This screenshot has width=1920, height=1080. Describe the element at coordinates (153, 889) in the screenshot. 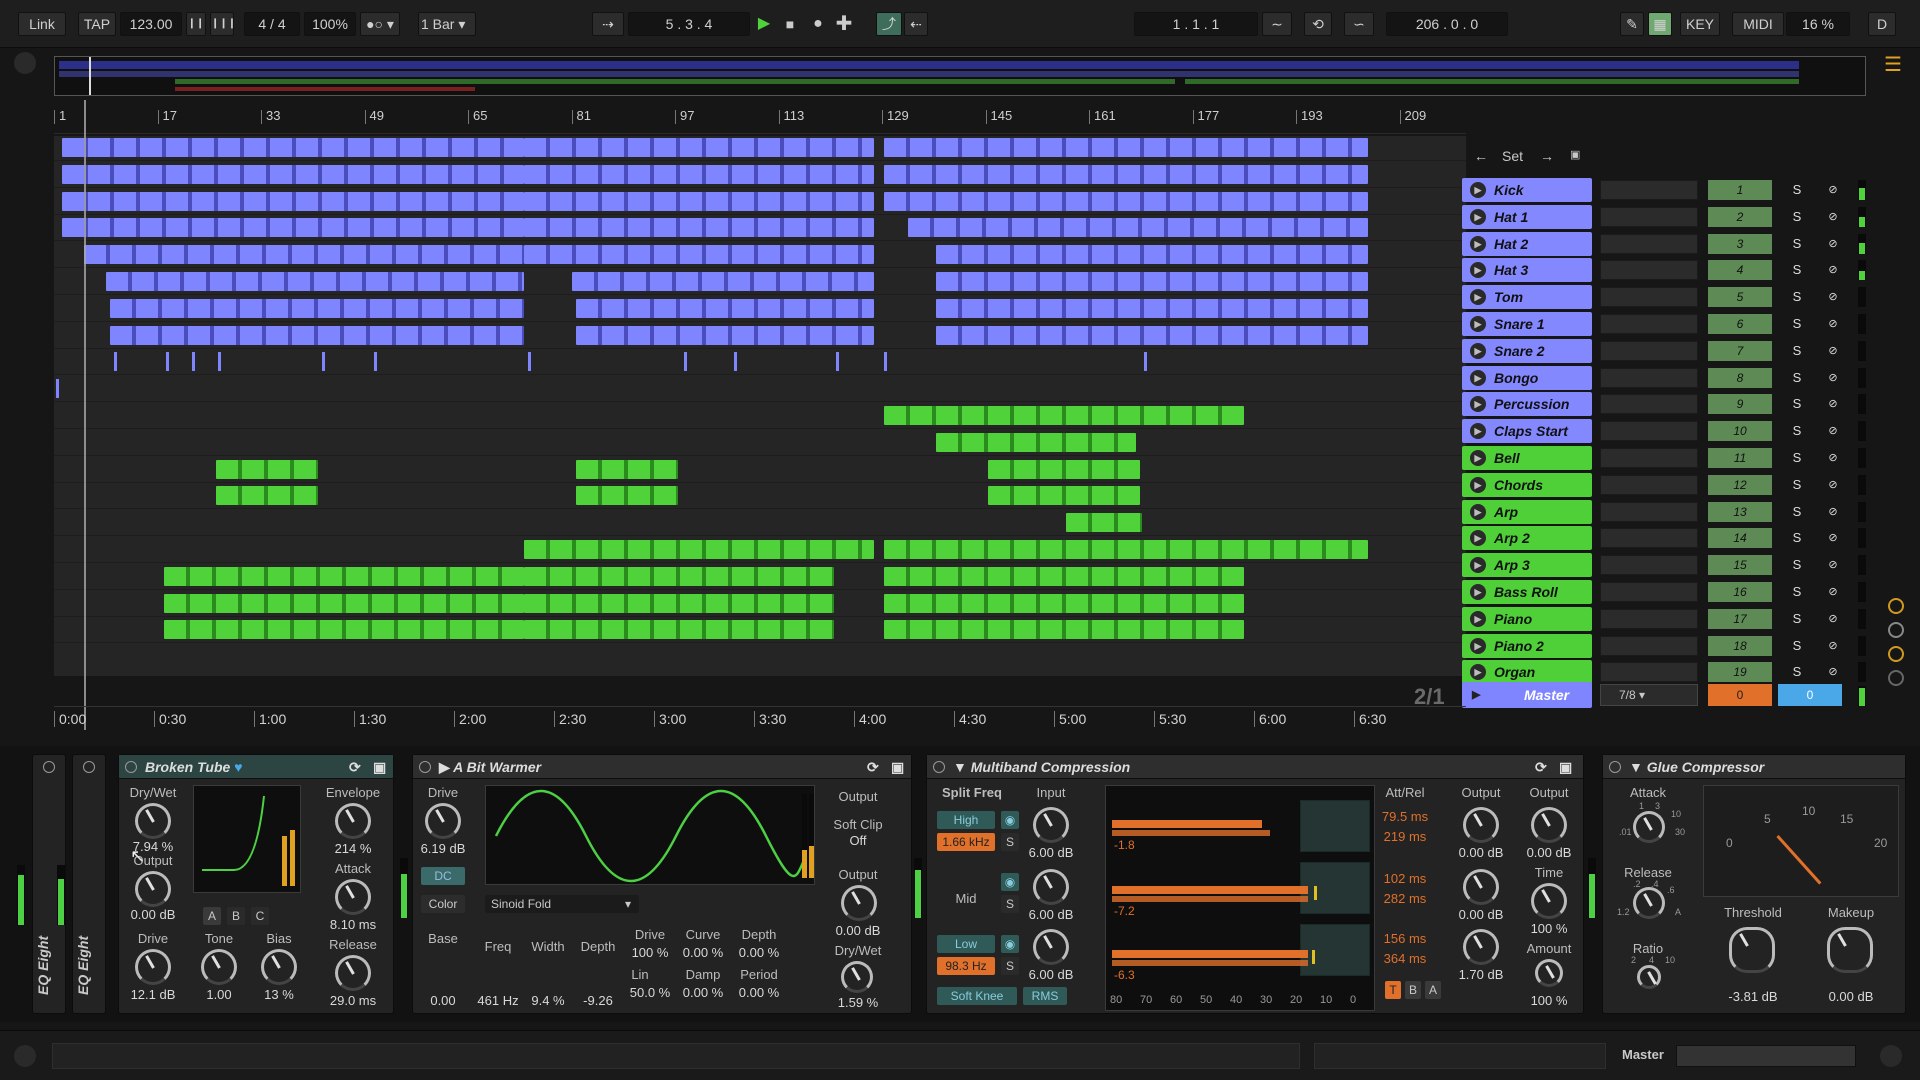

I see `output-knob` at that location.